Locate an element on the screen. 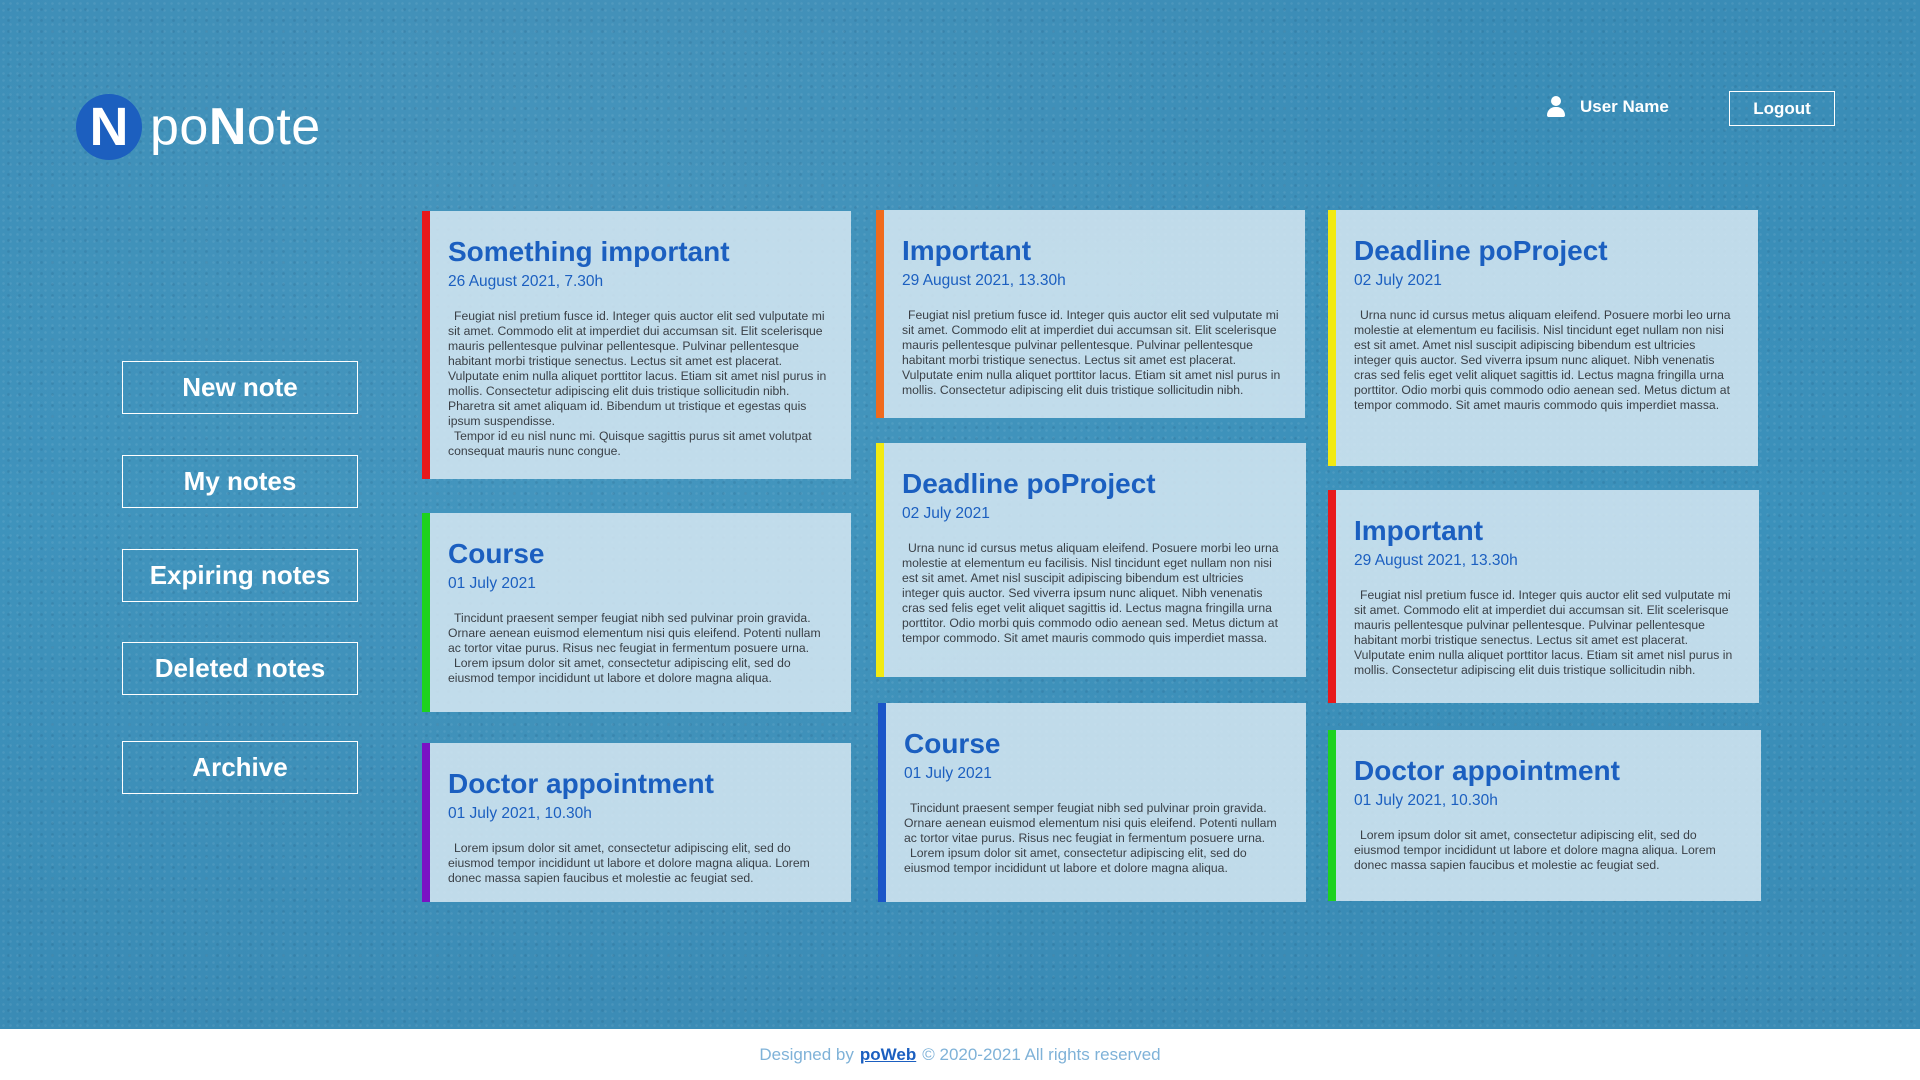 The height and width of the screenshot is (1080, 1920). logout-button: Logout is located at coordinates (1782, 108).